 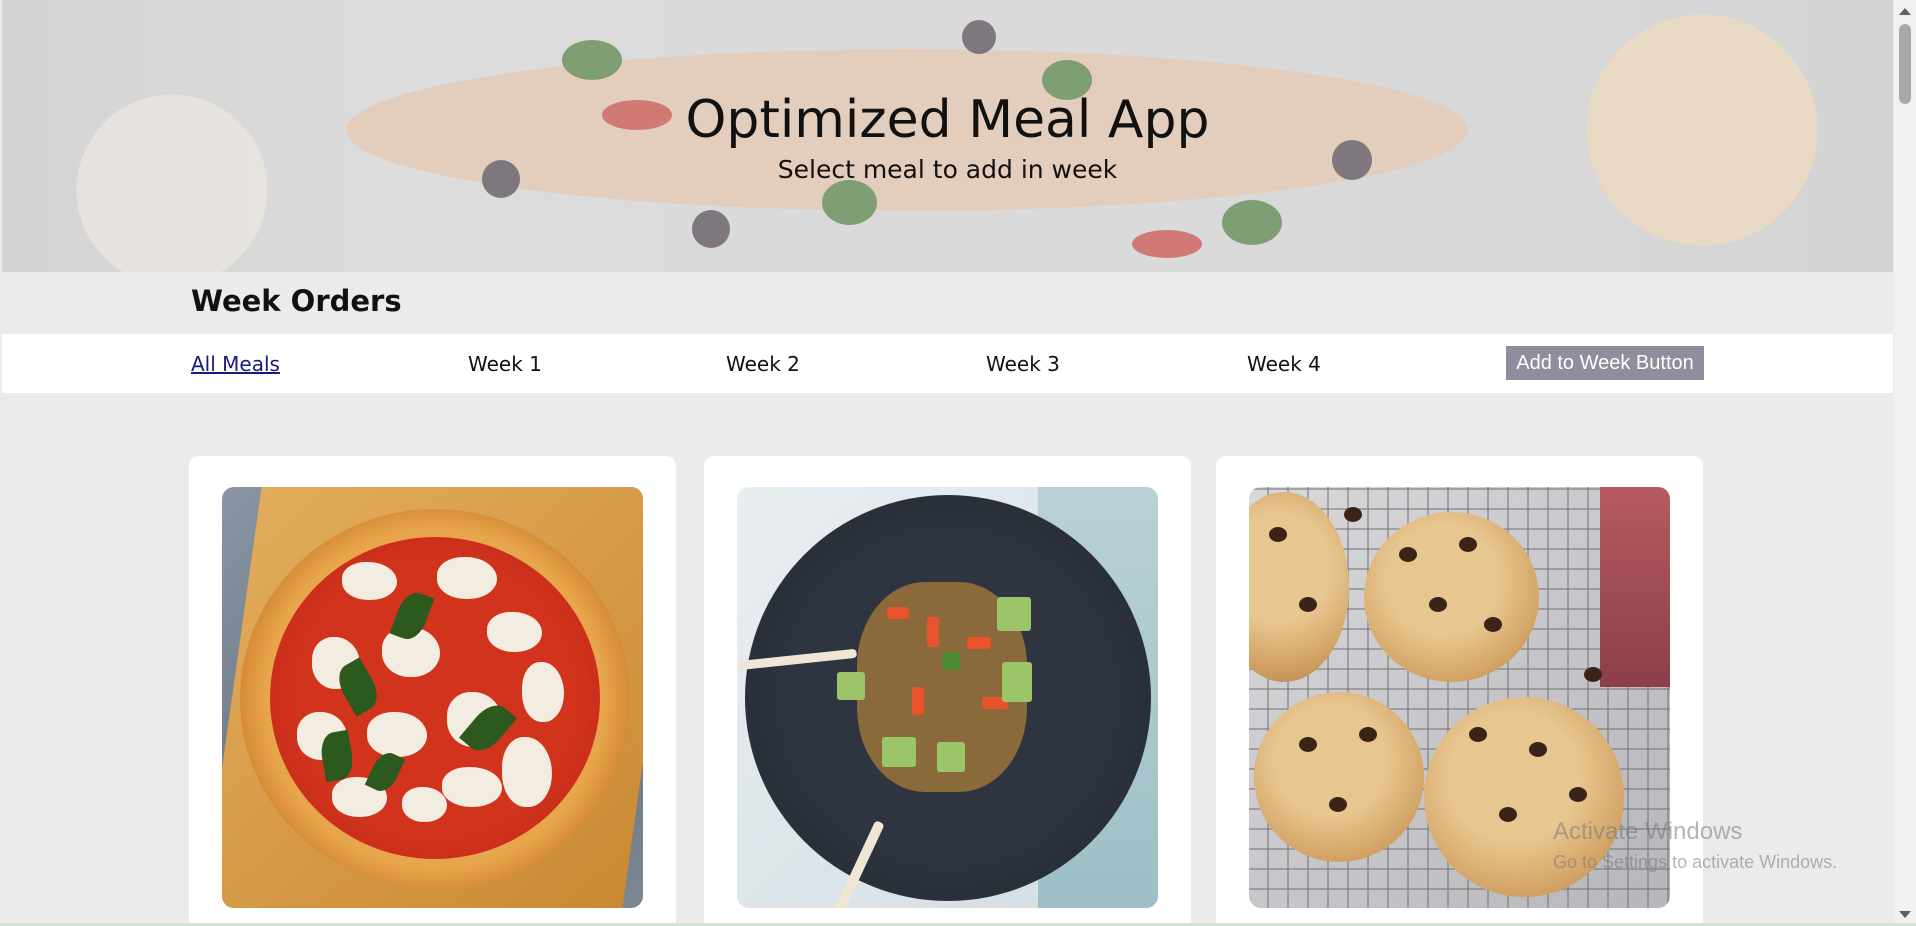 I want to click on stir-fry-rice-bowl-photo, so click(x=947, y=697).